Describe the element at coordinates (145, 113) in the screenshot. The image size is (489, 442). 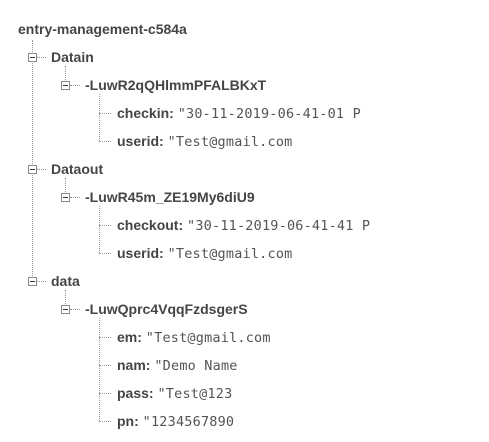
I see `field-key: checkin:` at that location.